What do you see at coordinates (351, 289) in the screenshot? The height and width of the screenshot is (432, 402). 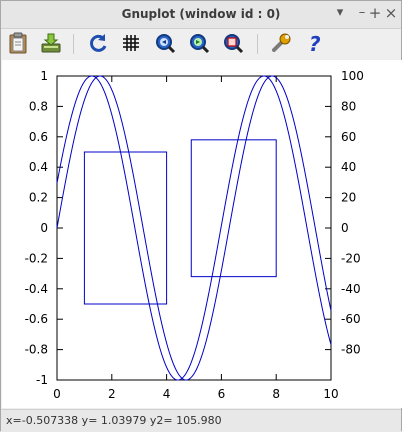 I see `y2-tick-label: -40` at bounding box center [351, 289].